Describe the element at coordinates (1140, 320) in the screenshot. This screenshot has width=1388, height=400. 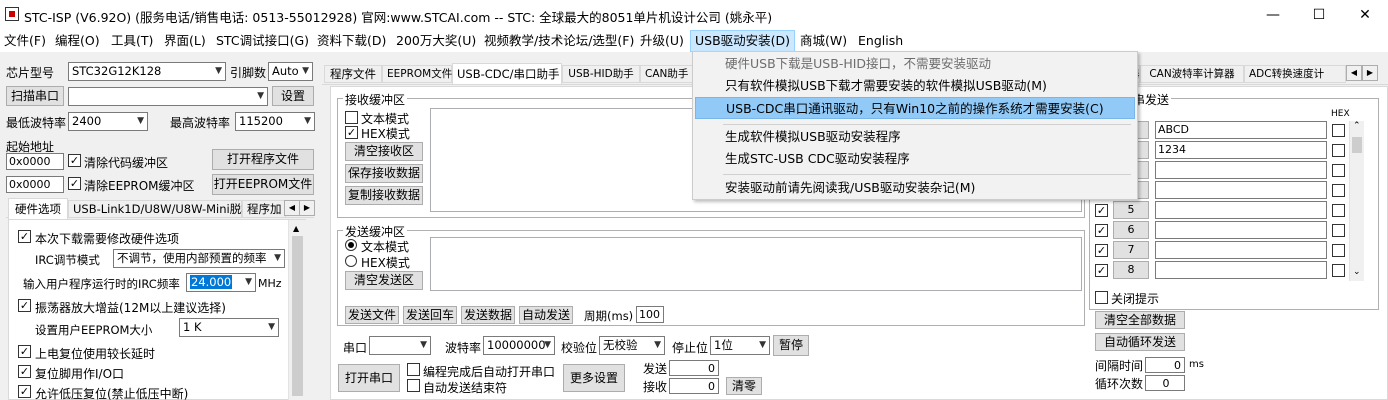
I see `clear-all-button: 清空全部数据` at that location.